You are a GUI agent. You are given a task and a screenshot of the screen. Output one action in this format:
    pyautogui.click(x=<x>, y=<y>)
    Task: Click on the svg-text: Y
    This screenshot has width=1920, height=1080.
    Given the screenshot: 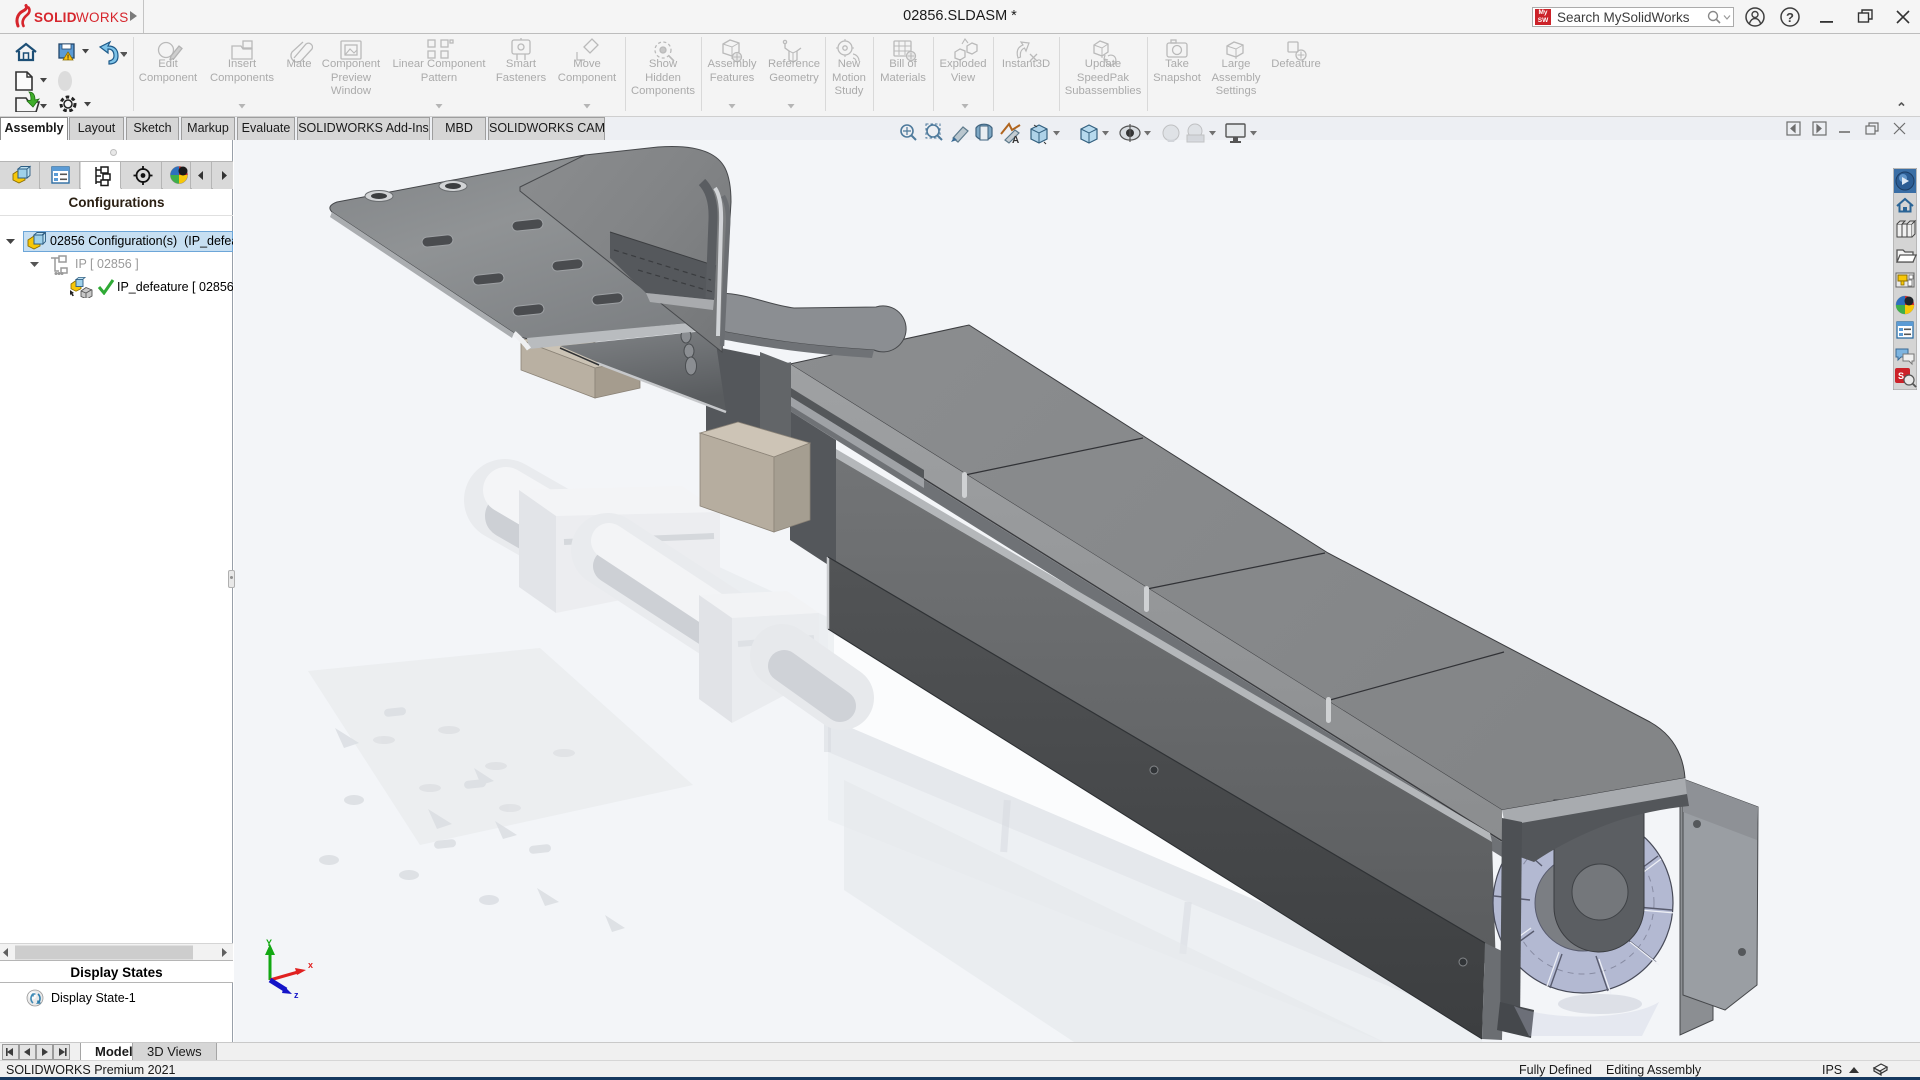 What is the action you would take?
    pyautogui.click(x=269, y=943)
    